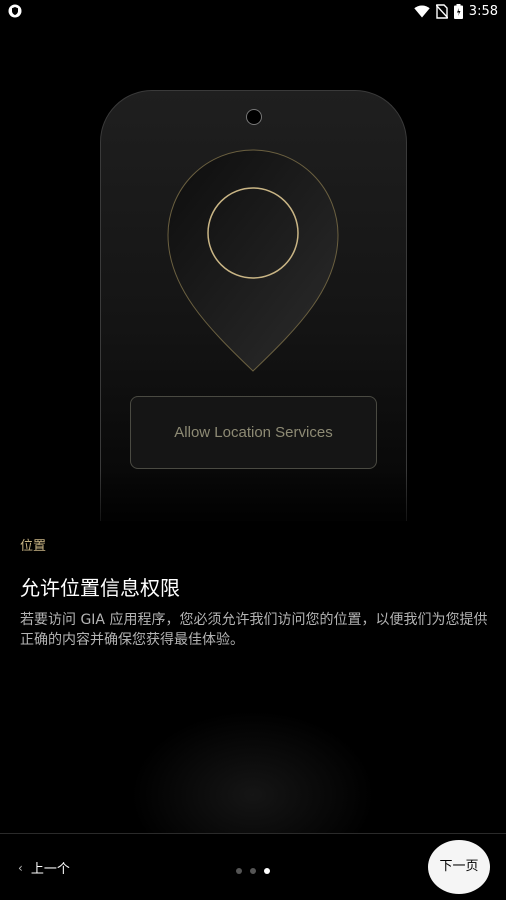  Describe the element at coordinates (422, 11) in the screenshot. I see `wifi-icon` at that location.